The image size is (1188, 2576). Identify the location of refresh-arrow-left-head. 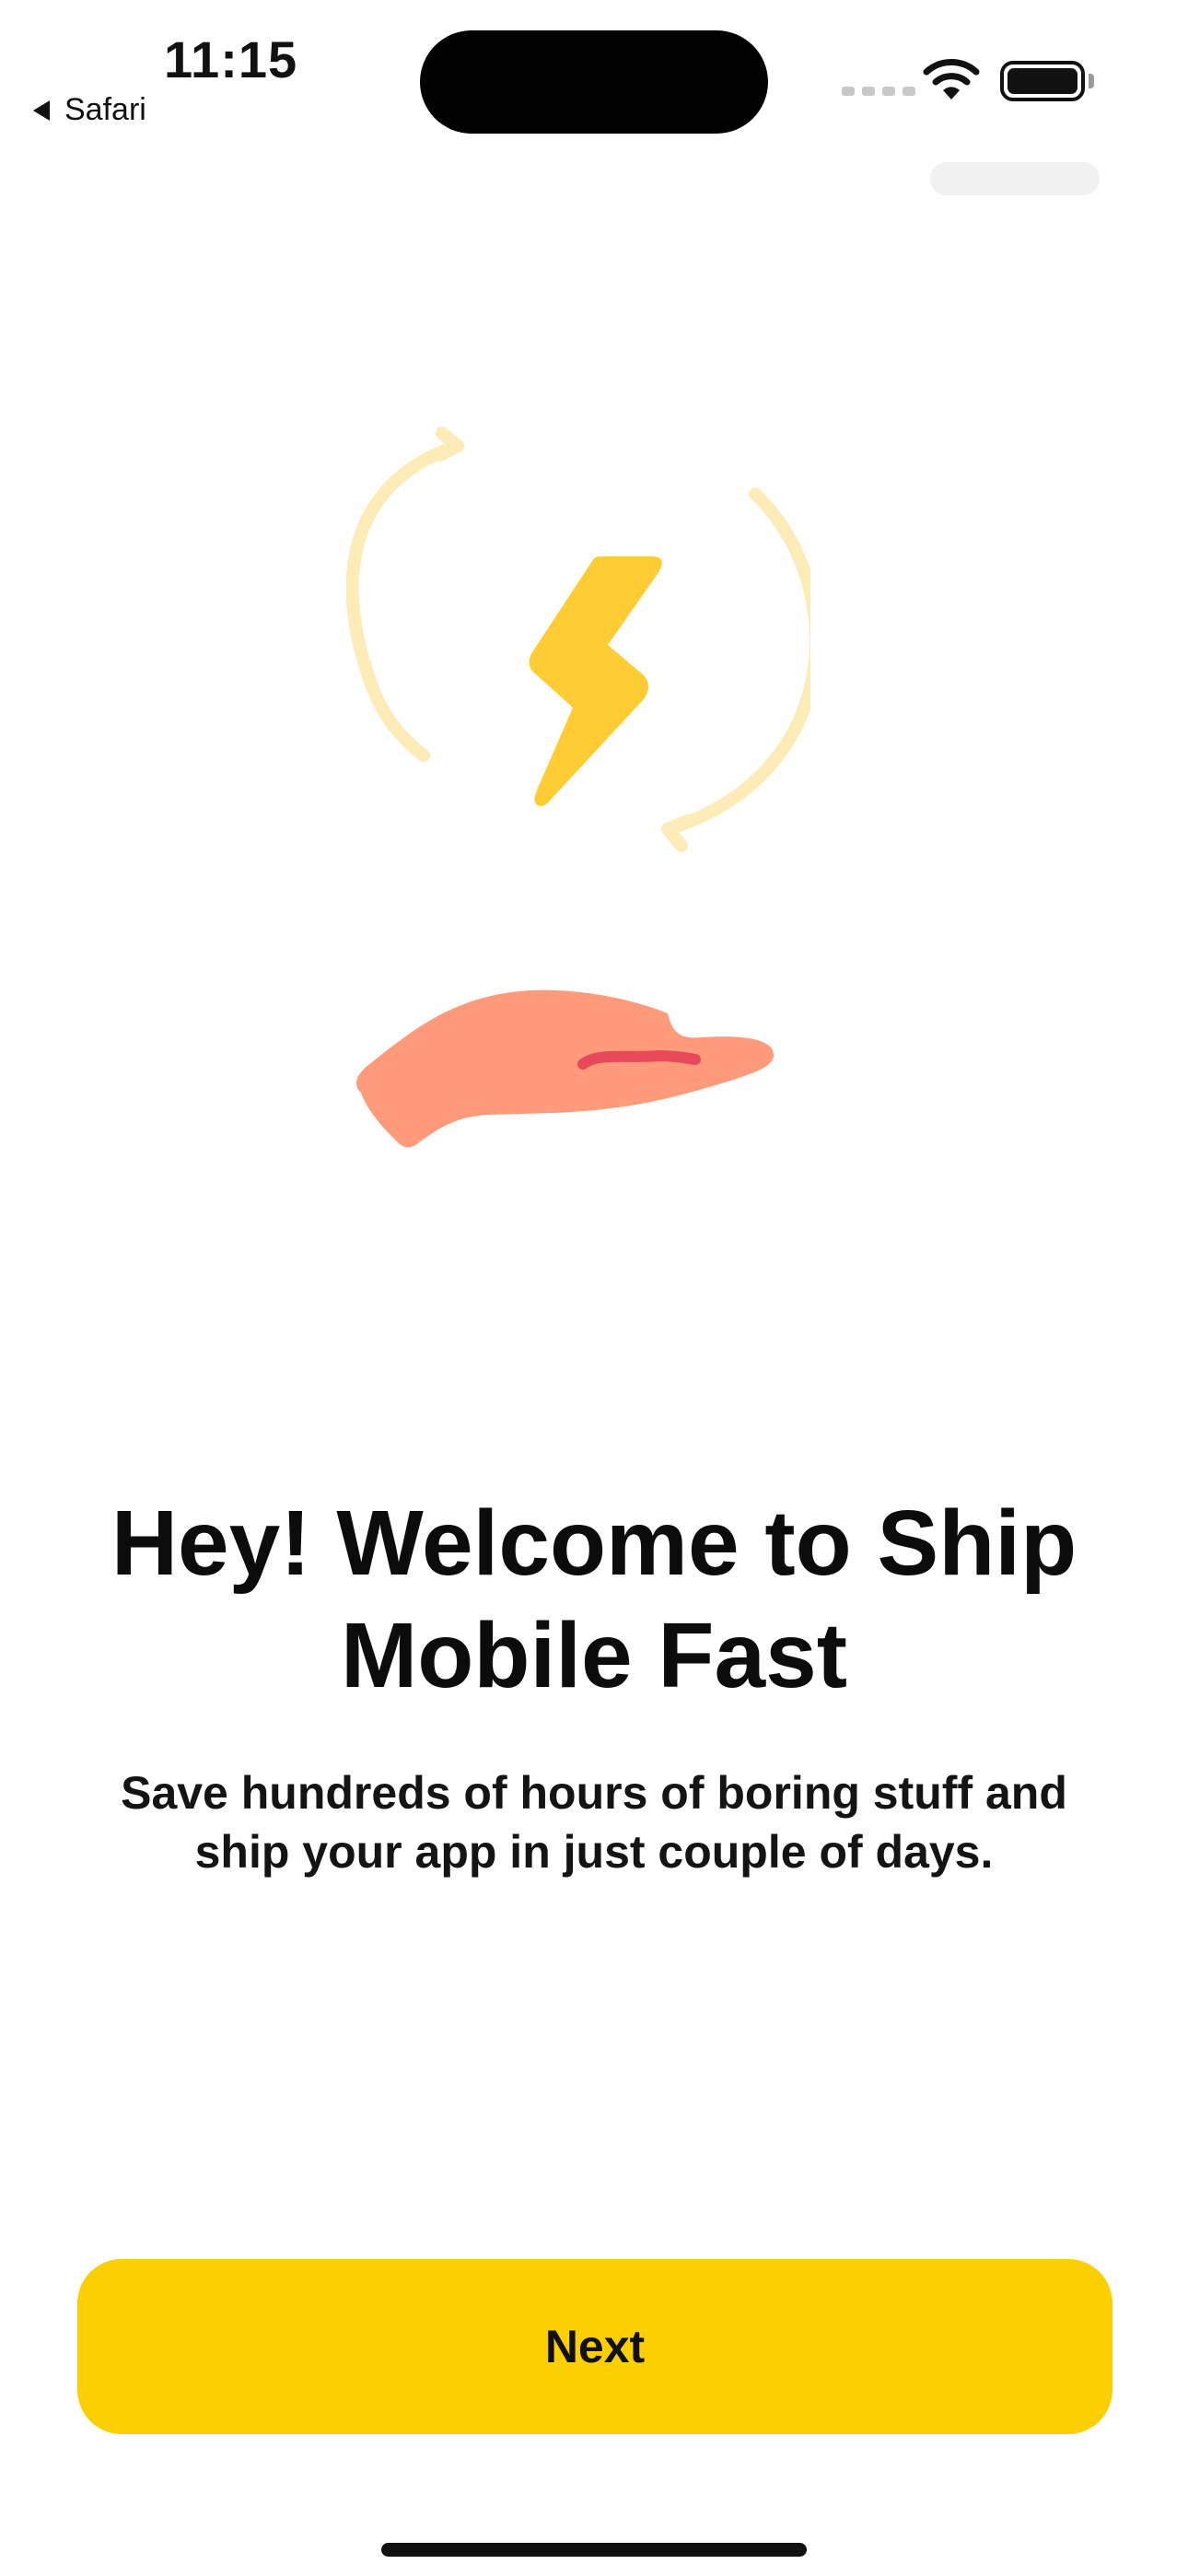
(449, 444).